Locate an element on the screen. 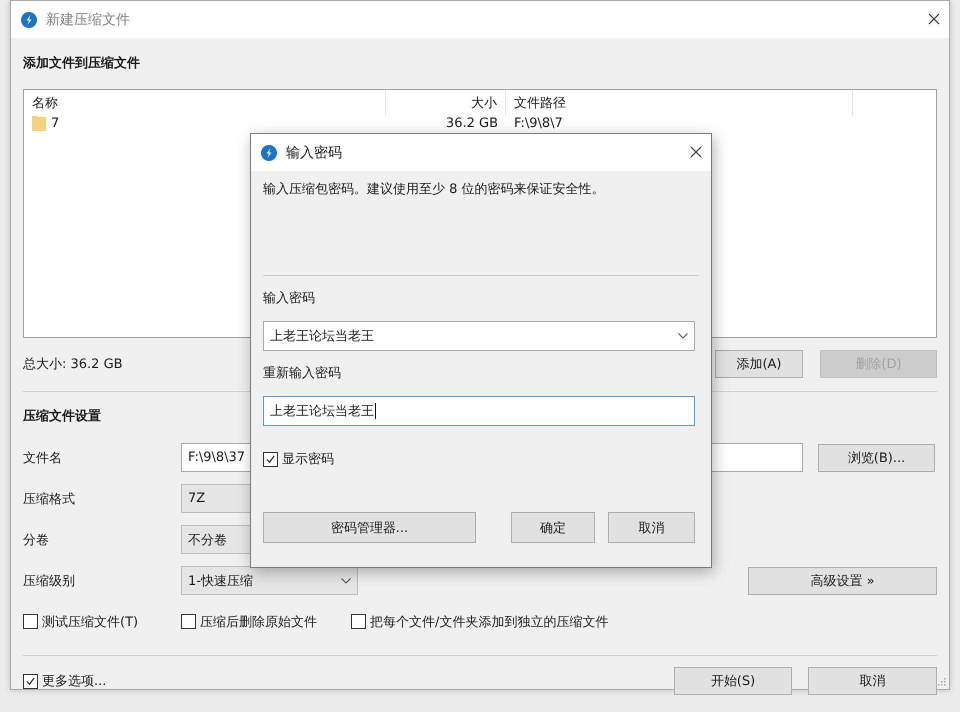 The height and width of the screenshot is (712, 960). checkbox-label: 测试压缩文件(T) is located at coordinates (90, 622).